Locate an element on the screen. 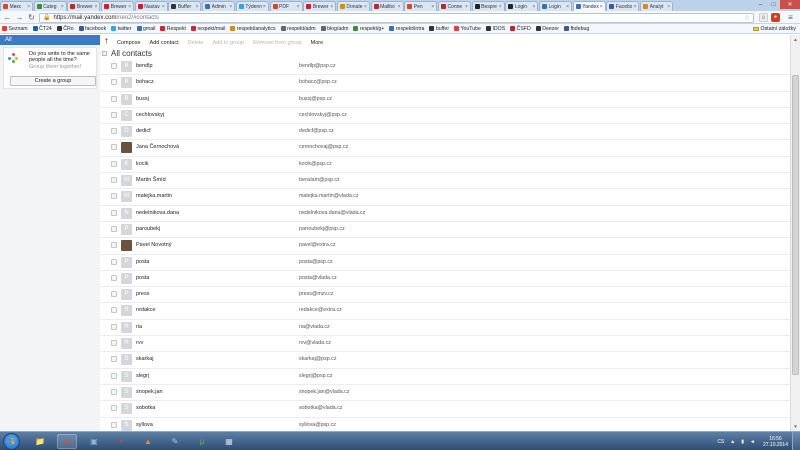 The image size is (800, 450). contact-row: Sskarkaj skarkaj@psp.cz is located at coordinates (445, 360).